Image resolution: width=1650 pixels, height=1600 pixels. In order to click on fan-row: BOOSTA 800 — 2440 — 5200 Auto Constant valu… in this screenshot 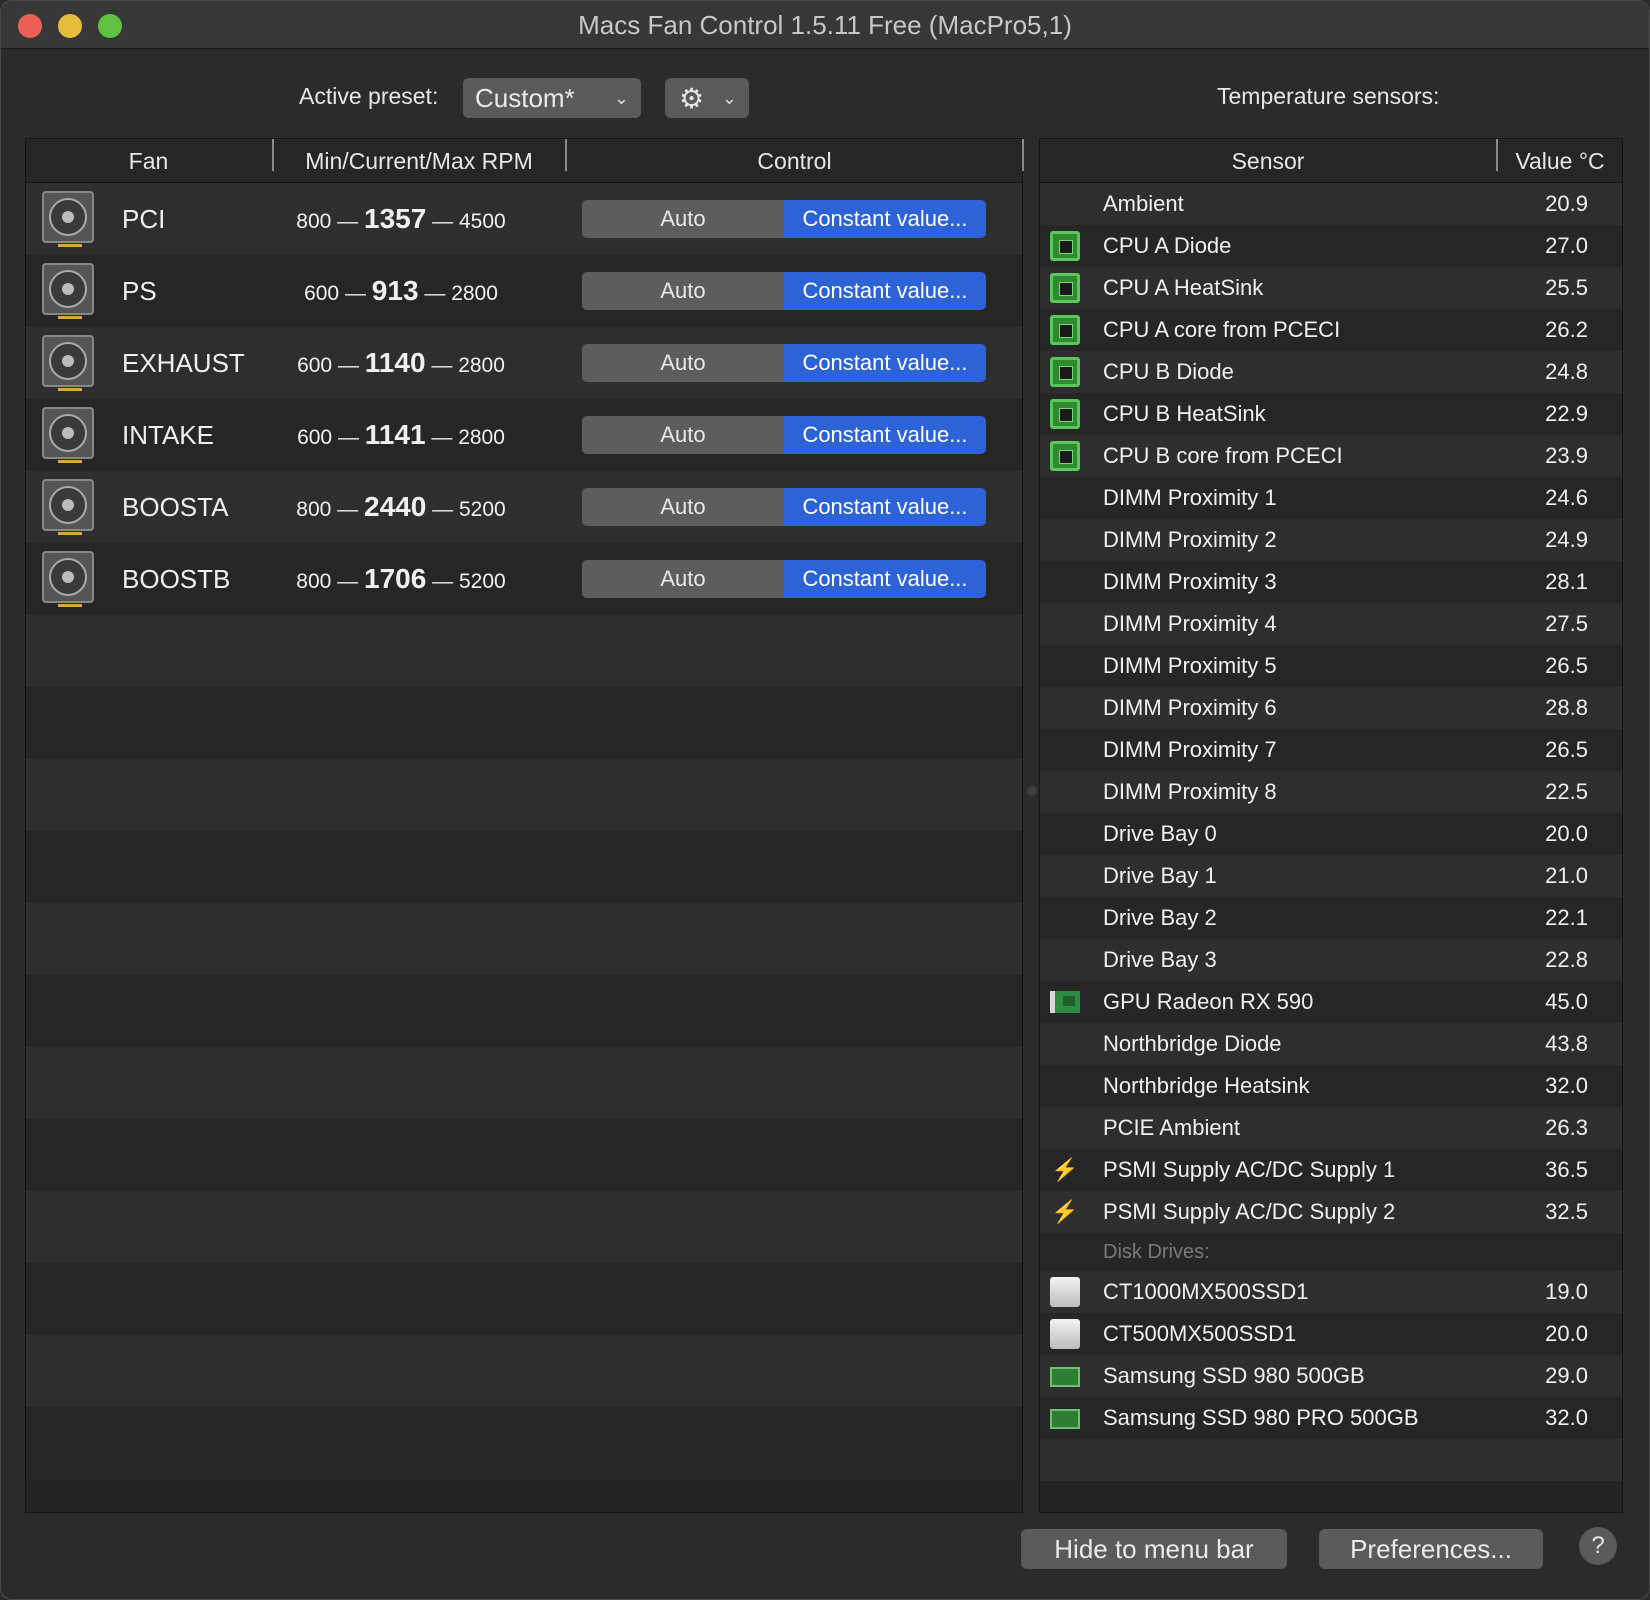, I will do `click(524, 507)`.